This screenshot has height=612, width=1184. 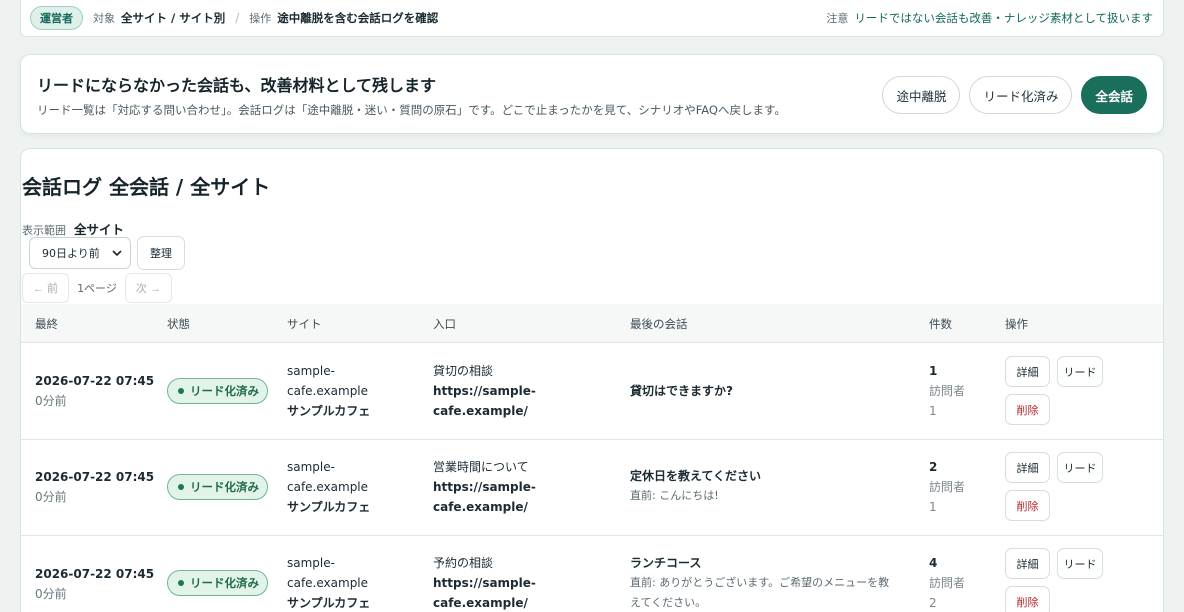 What do you see at coordinates (592, 323) in the screenshot?
I see `table-header: 最終 状態 サイト 入口 最後の会話 件数 操作` at bounding box center [592, 323].